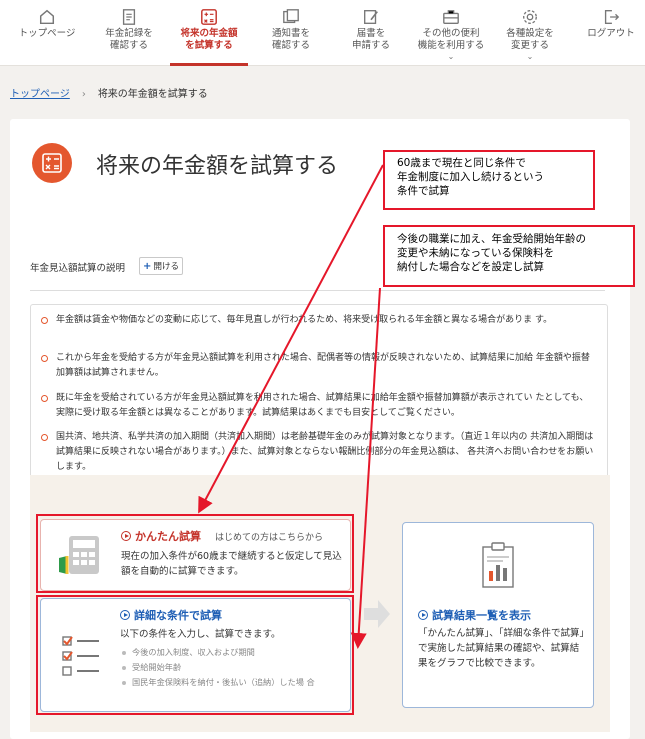  What do you see at coordinates (489, 180) in the screenshot?
I see `annotation-easy-note: 60歳まで現在と同じ条件で 年金制度に加入し続けるという 条件で試算` at bounding box center [489, 180].